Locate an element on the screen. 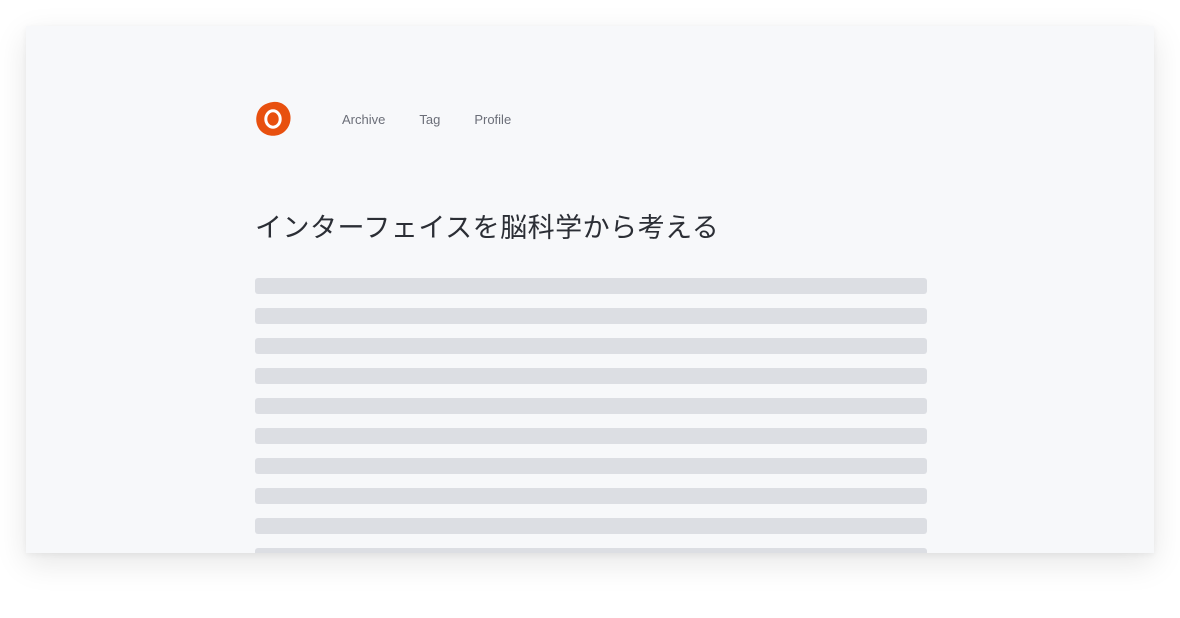 Image resolution: width=1180 pixels, height=618 pixels. article-title: インターフェイスを脳科学から考える is located at coordinates (487, 228).